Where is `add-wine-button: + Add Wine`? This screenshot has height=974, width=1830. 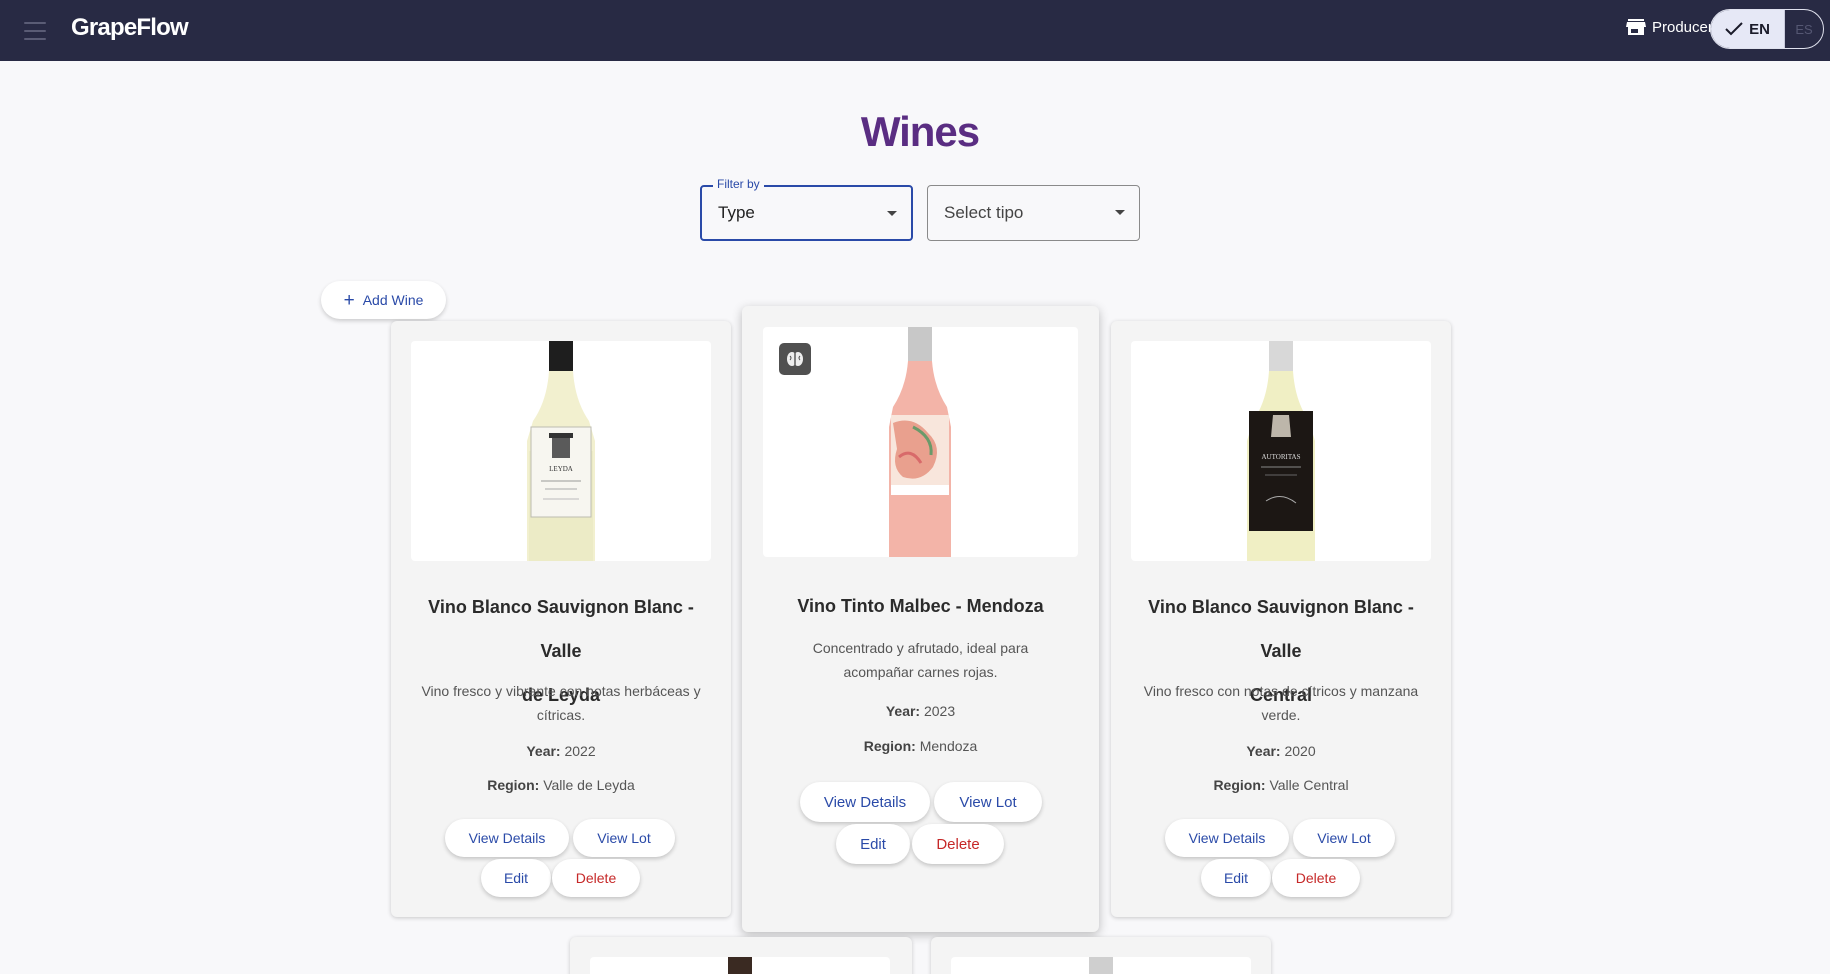 add-wine-button: + Add Wine is located at coordinates (383, 300).